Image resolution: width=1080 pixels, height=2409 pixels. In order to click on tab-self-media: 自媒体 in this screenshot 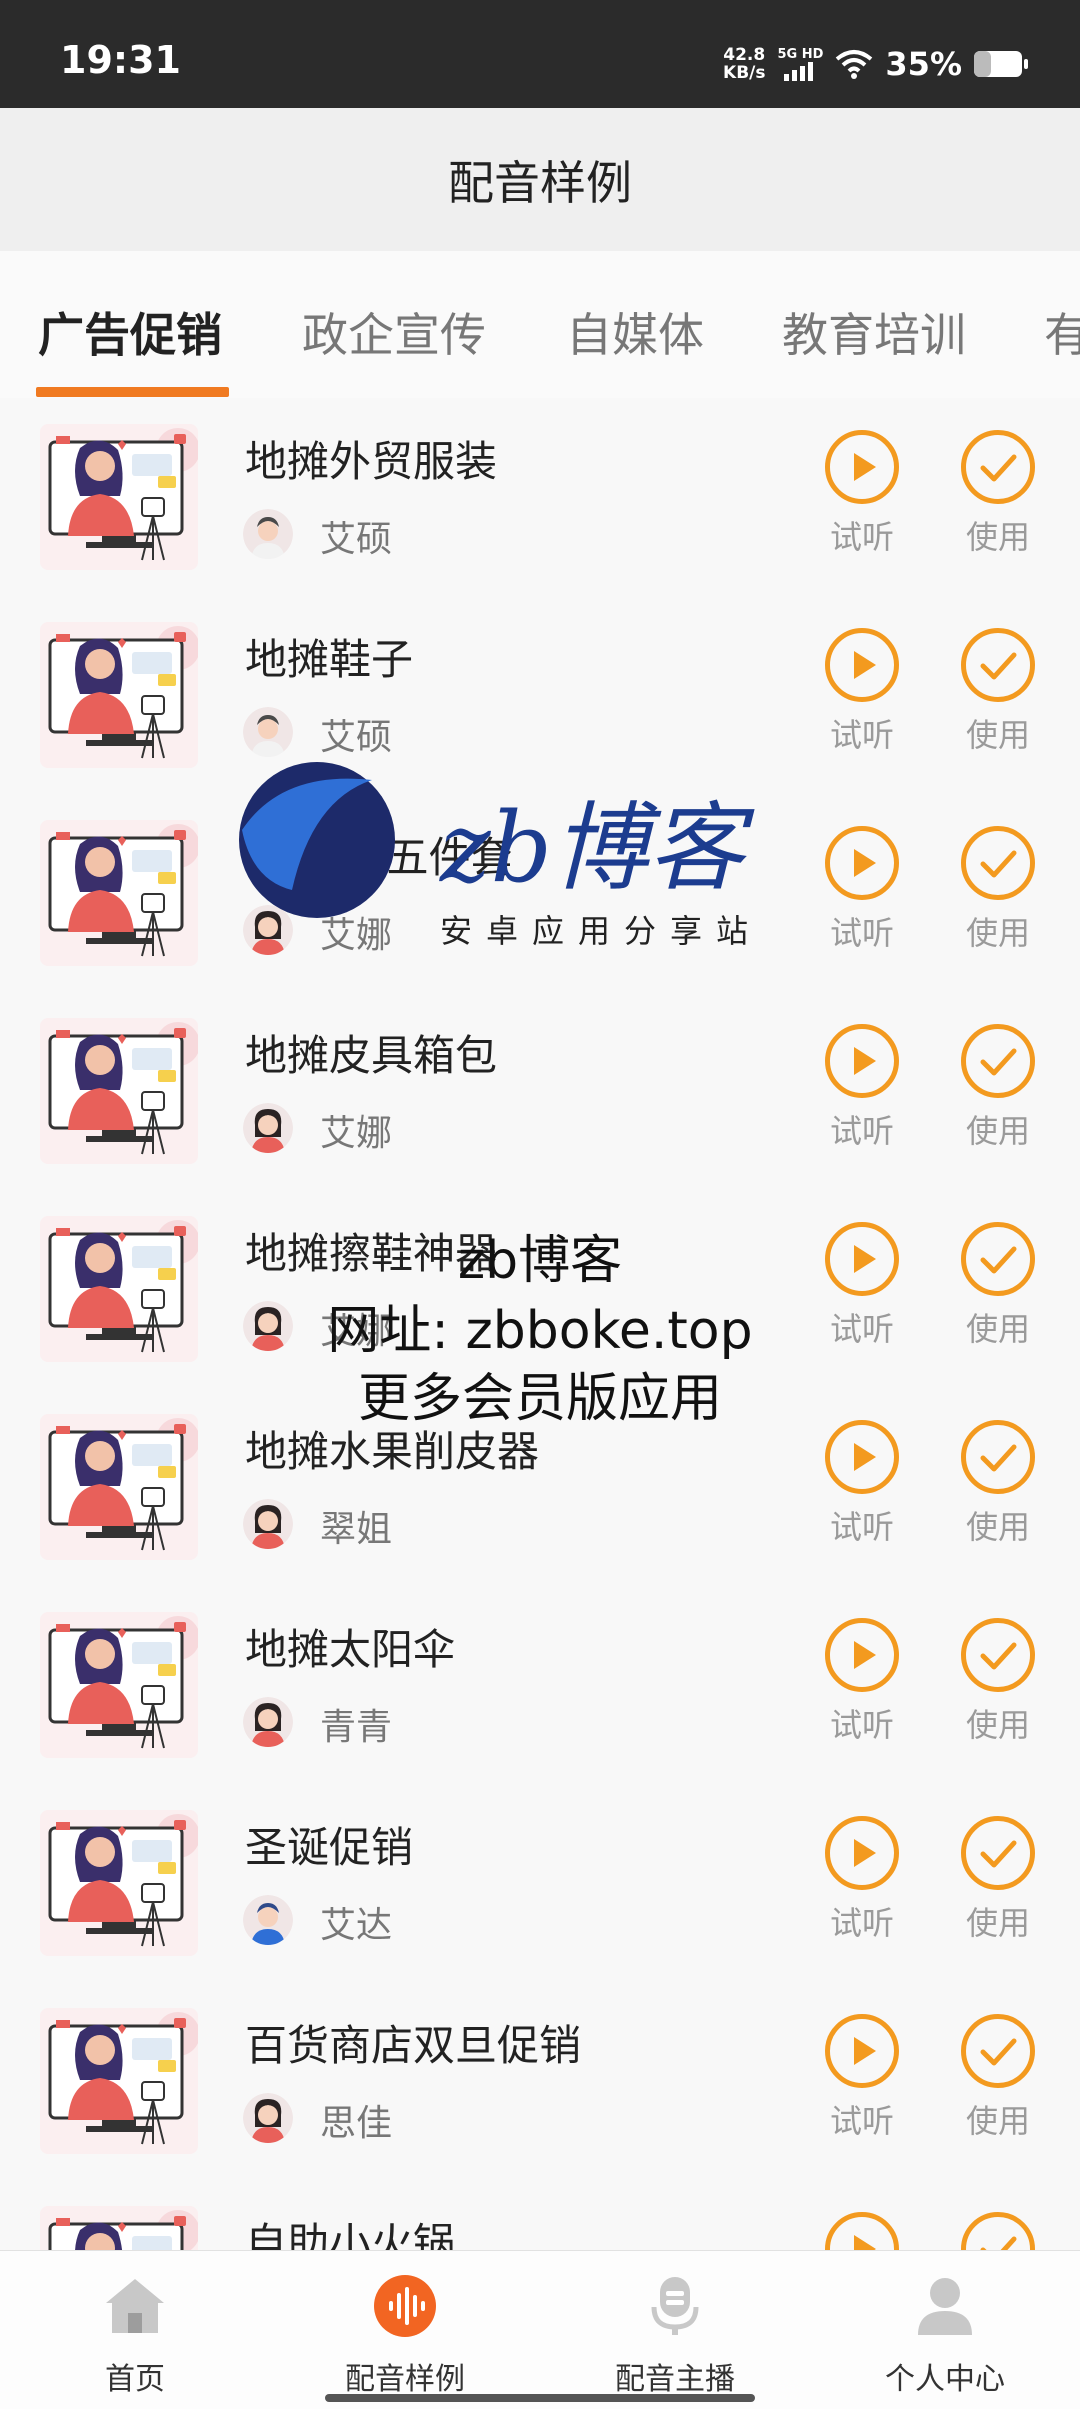, I will do `click(635, 332)`.